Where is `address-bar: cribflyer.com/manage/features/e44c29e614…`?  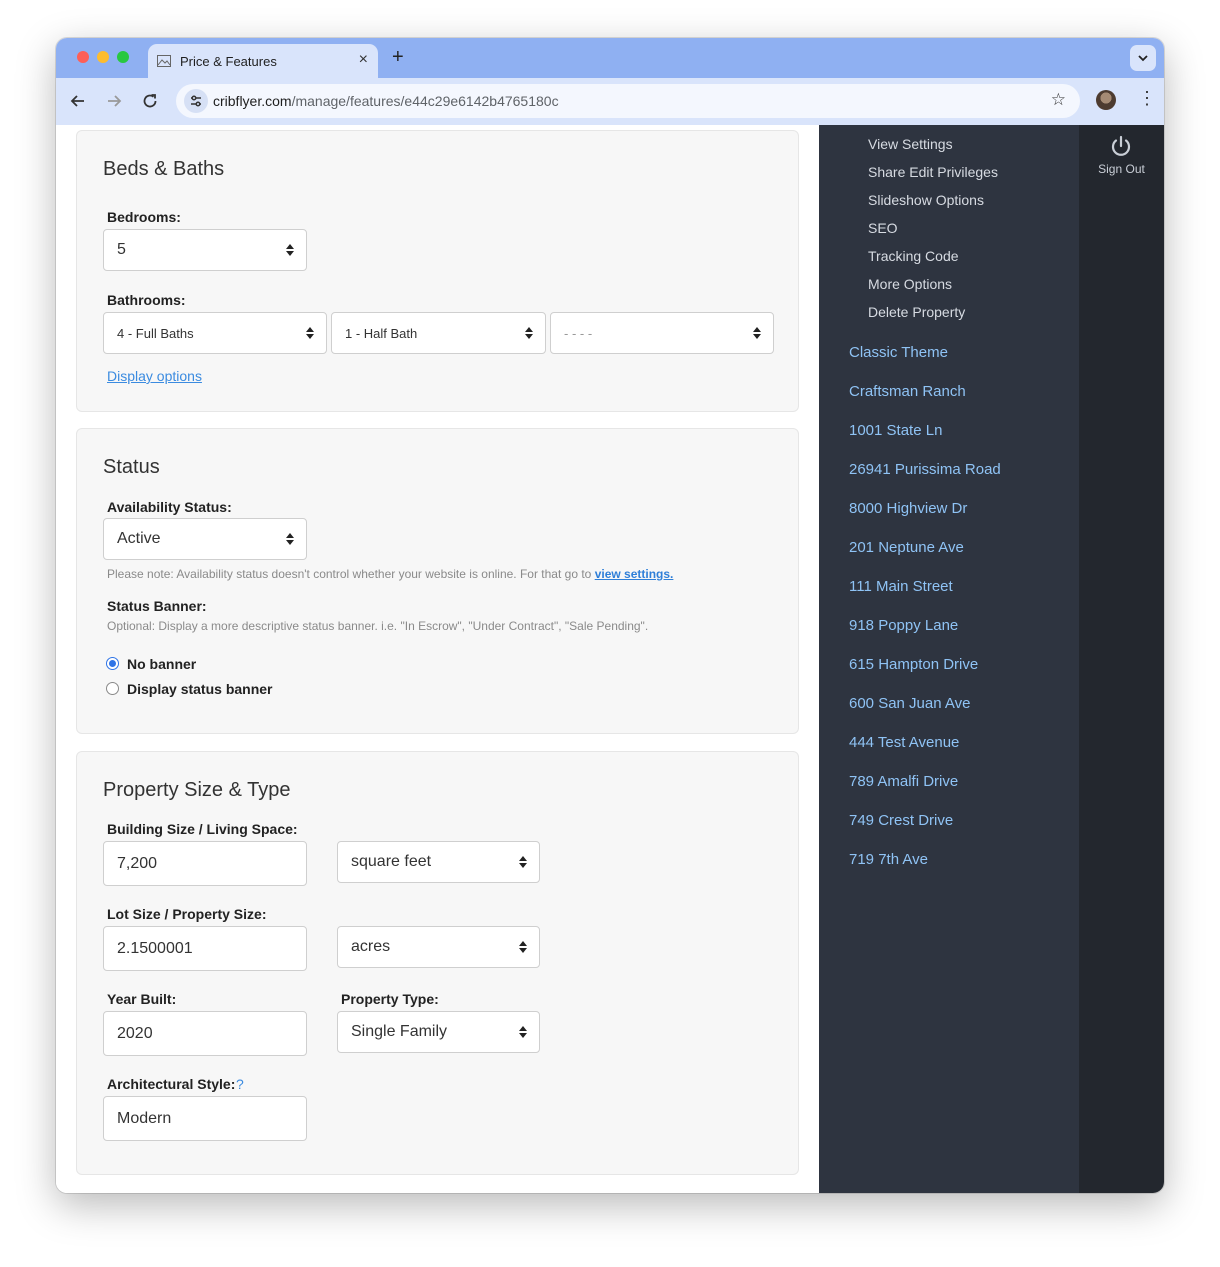
address-bar: cribflyer.com/manage/features/e44c29e614… is located at coordinates (628, 101).